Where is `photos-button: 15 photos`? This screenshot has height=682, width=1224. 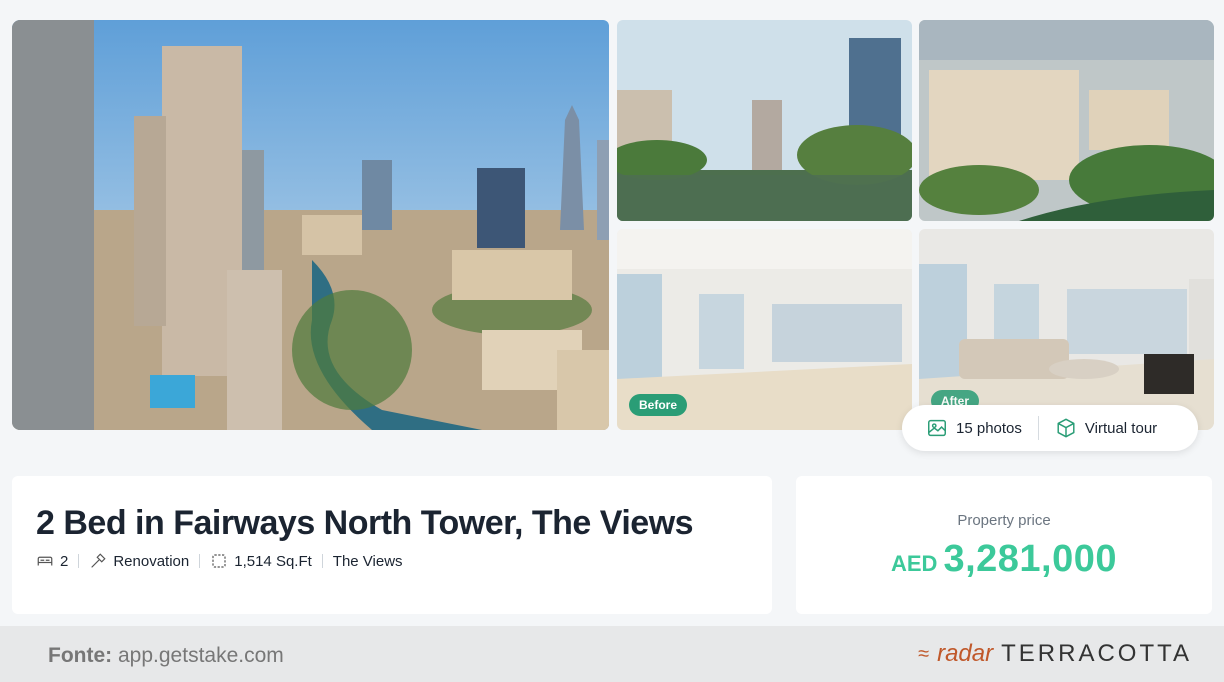 photos-button: 15 photos is located at coordinates (974, 428).